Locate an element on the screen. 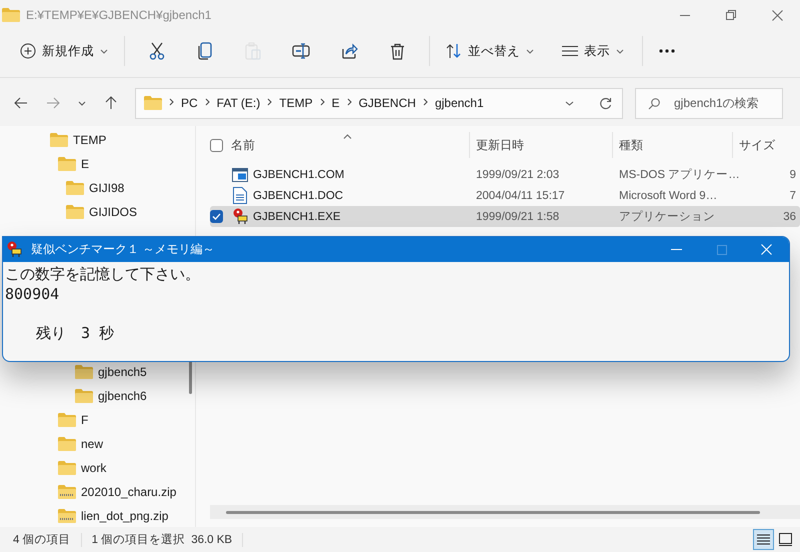 Image resolution: width=800 pixels, height=552 pixels. breadcrumb: E is located at coordinates (336, 103).